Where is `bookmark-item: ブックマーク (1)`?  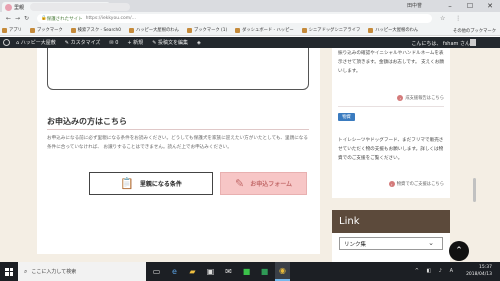 bookmark-item: ブックマーク (1) is located at coordinates (206, 30).